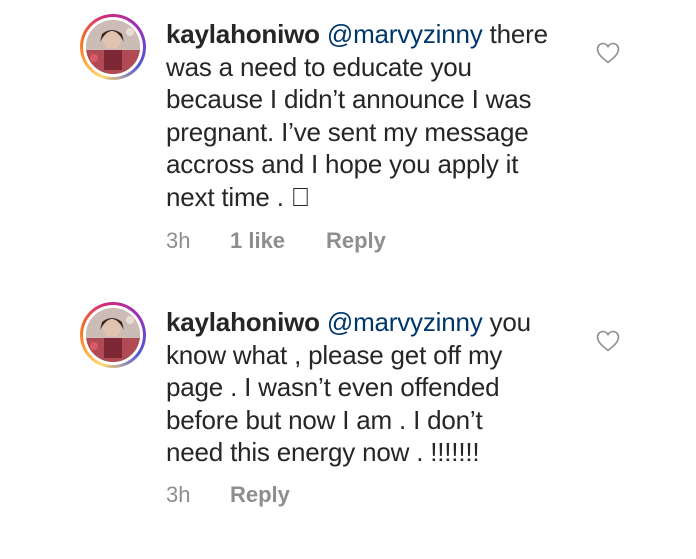  Describe the element at coordinates (515, 34) in the screenshot. I see `comment-line: there` at that location.